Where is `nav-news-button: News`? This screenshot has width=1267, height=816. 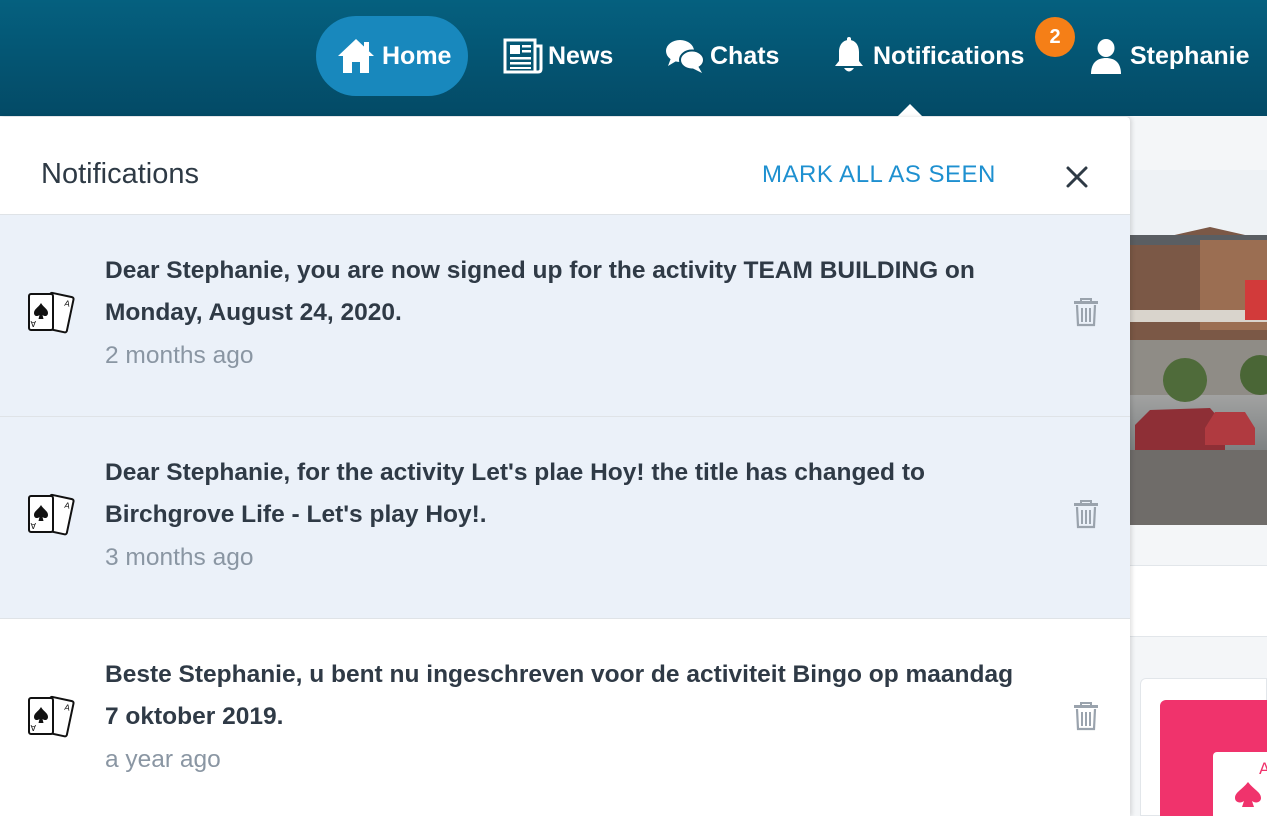
nav-news-button: News is located at coordinates (558, 56).